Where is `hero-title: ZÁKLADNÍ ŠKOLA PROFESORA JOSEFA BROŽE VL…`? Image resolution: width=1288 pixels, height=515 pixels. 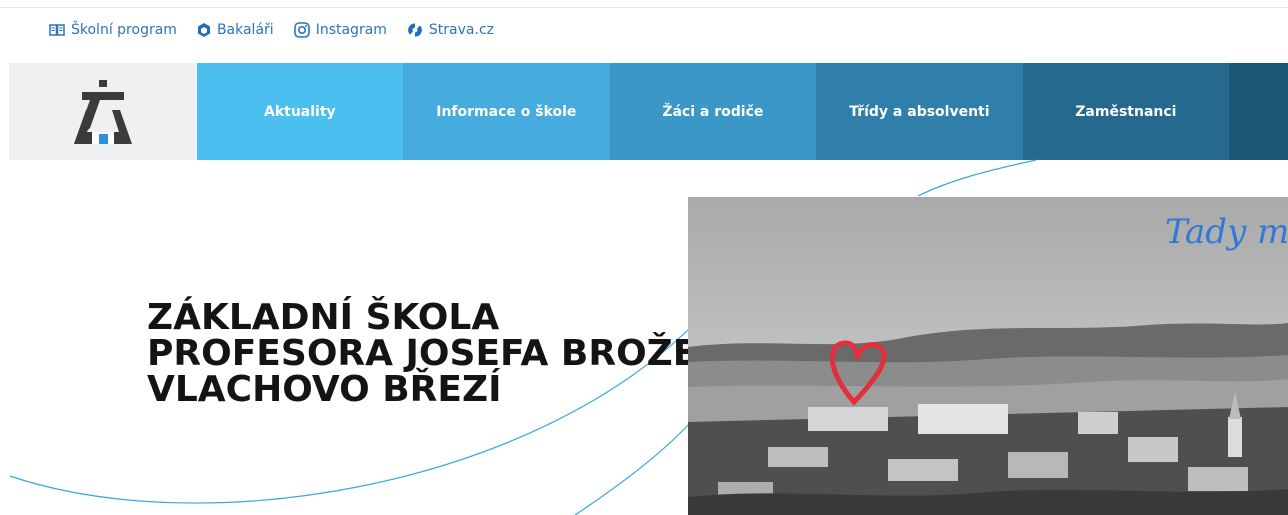
hero-title: ZÁKLADNÍ ŠKOLA PROFESORA JOSEFA BROŽE VL… is located at coordinates (422, 354).